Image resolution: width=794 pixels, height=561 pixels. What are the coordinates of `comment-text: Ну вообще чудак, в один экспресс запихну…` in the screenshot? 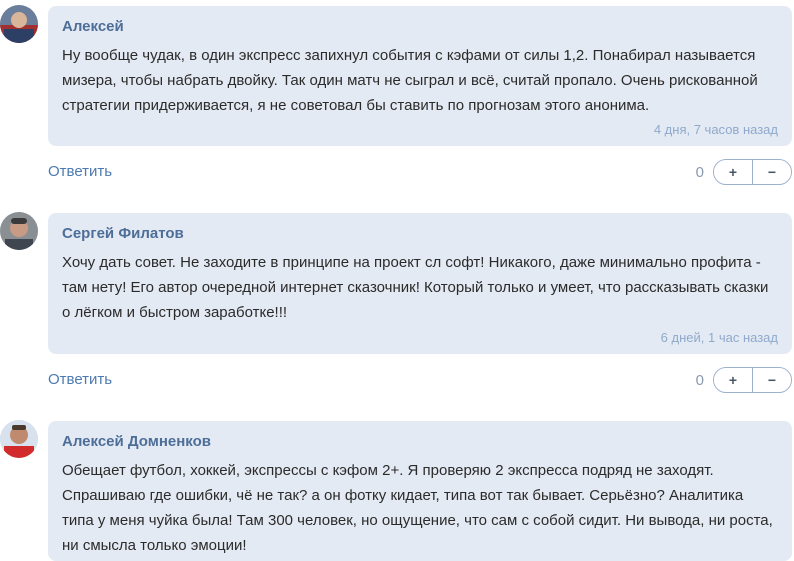 It's located at (410, 80).